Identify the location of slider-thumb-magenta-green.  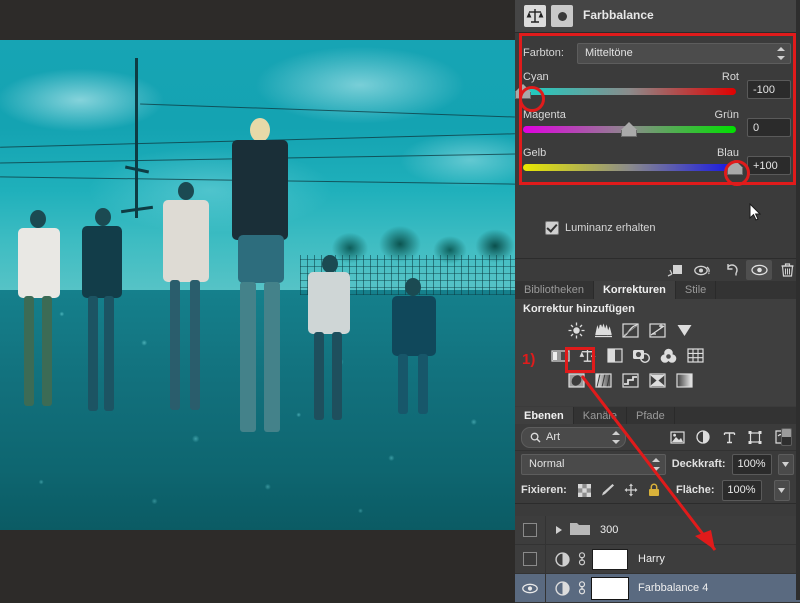
(629, 129).